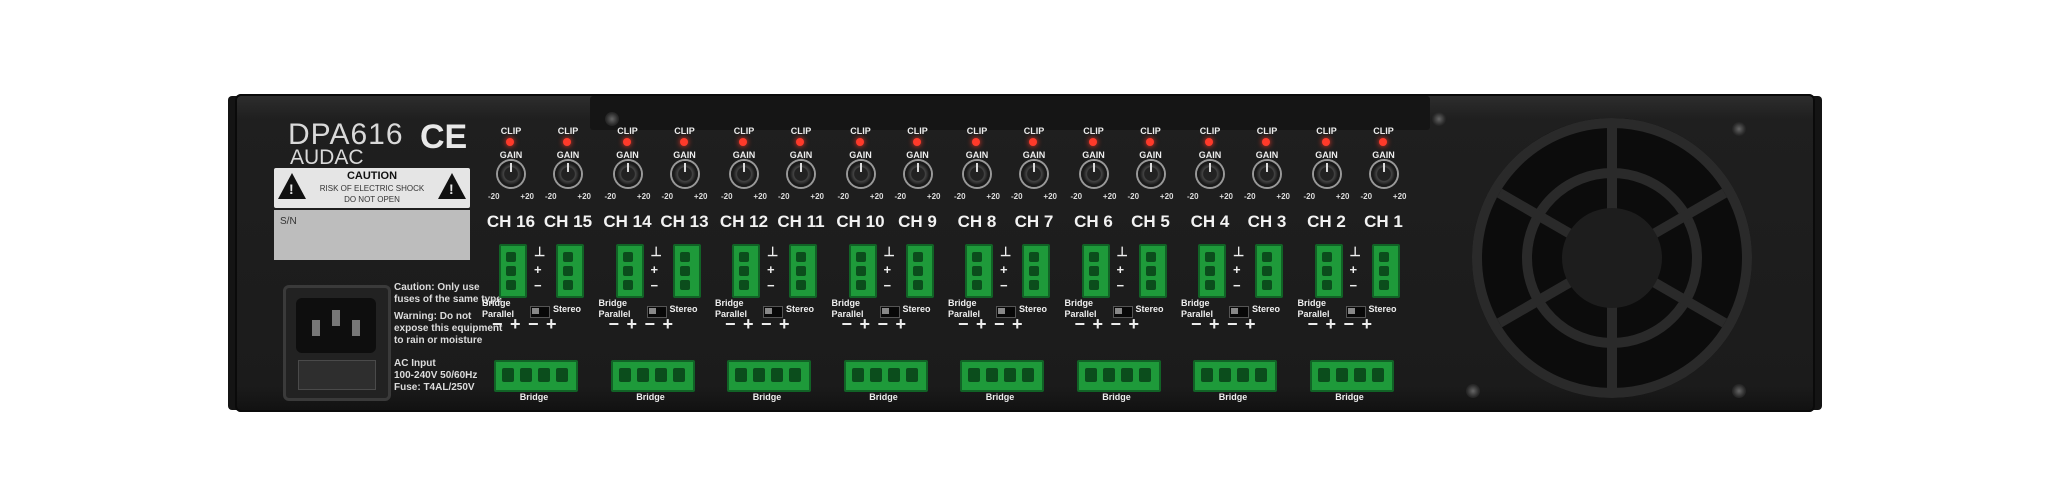  Describe the element at coordinates (337, 375) in the screenshot. I see `fuse-holder` at that location.